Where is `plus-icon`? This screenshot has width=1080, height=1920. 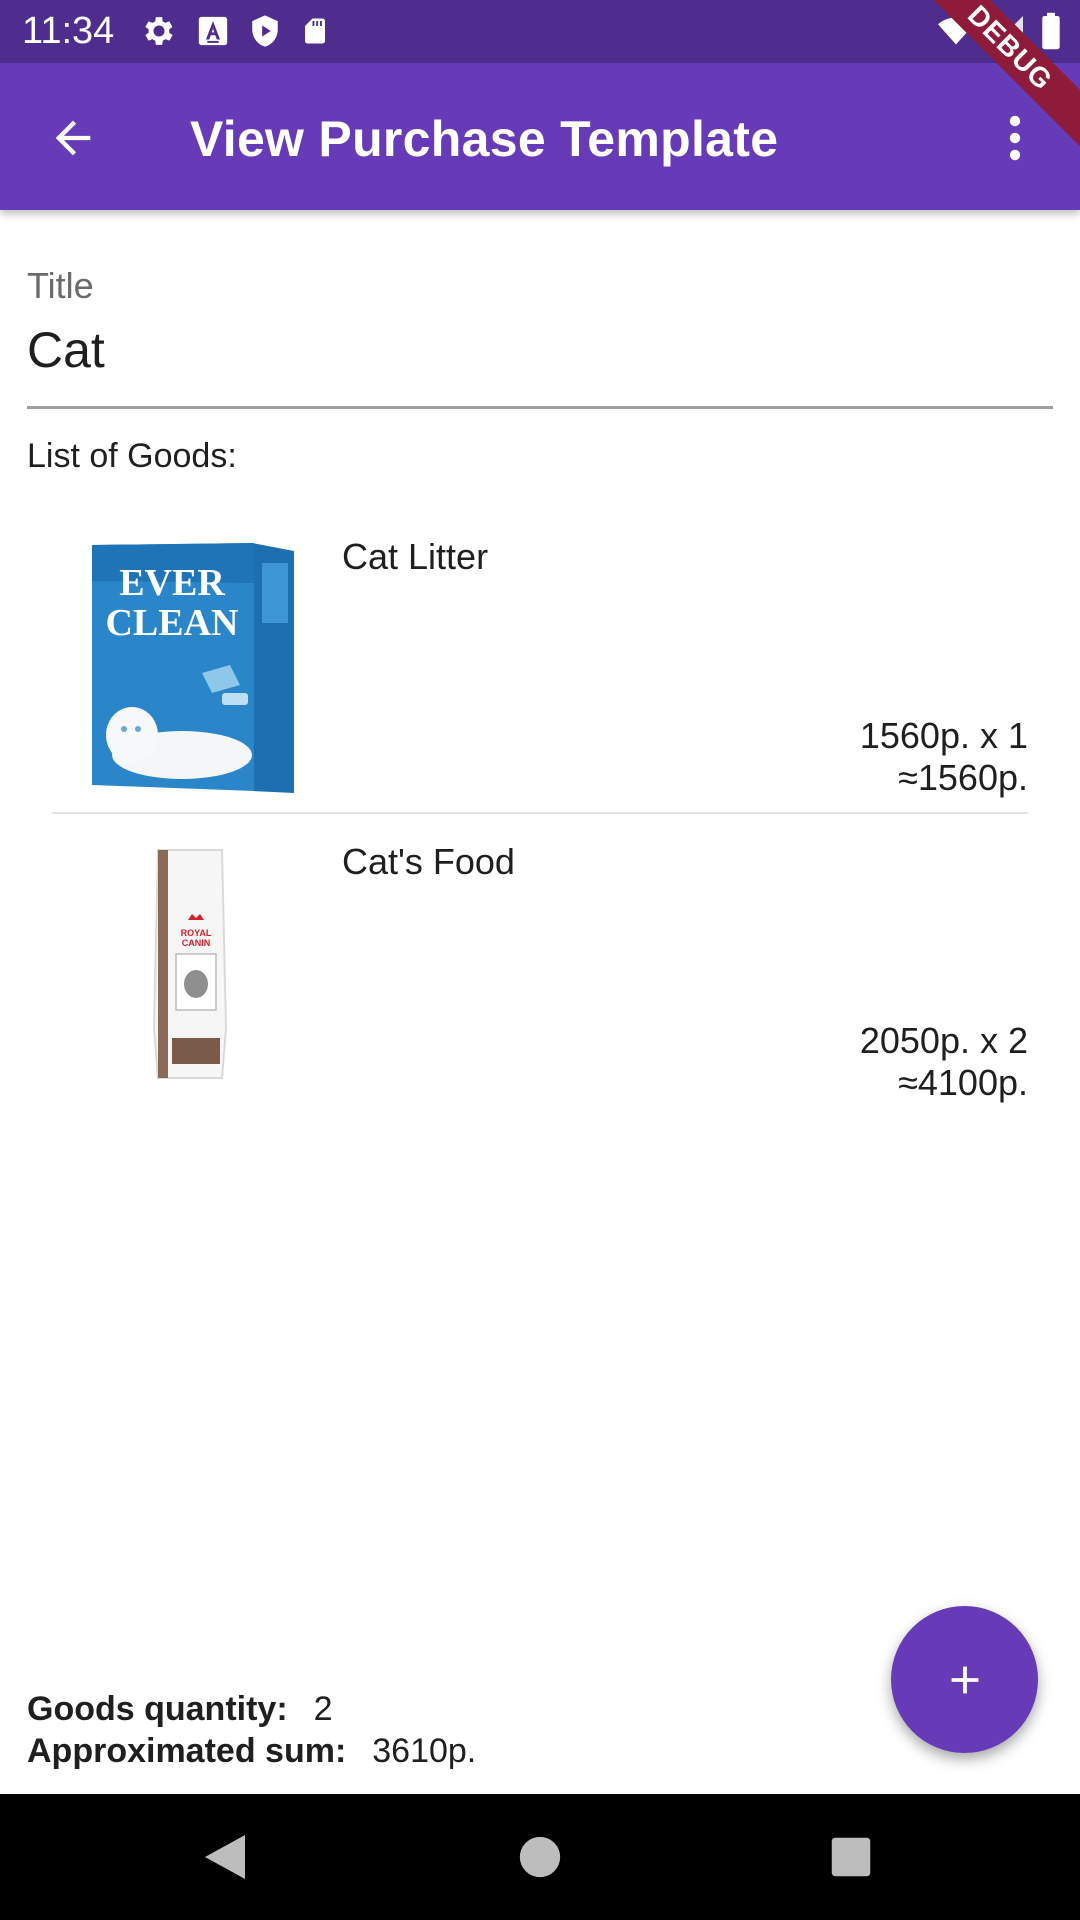 plus-icon is located at coordinates (964, 1679).